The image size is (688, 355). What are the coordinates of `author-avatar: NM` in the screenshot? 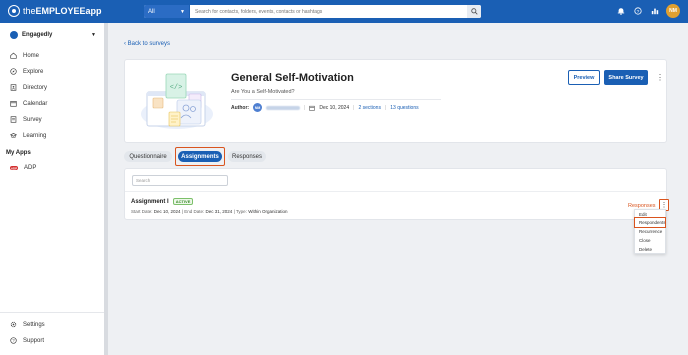 It's located at (258, 107).